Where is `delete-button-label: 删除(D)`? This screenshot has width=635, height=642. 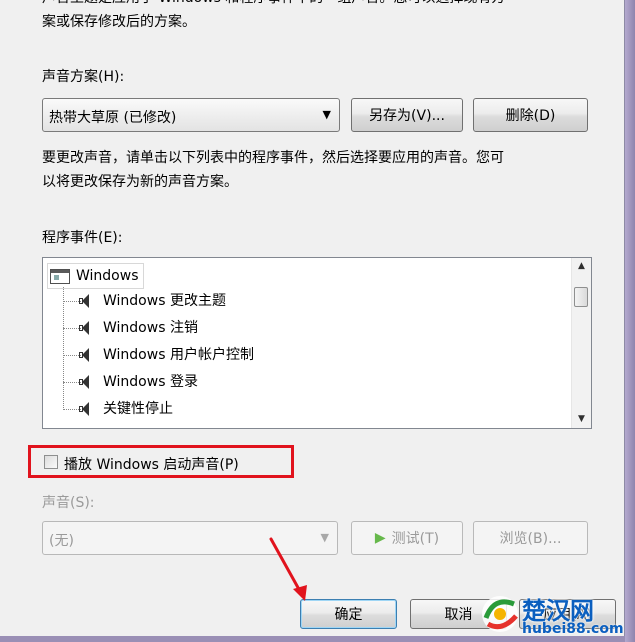
delete-button-label: 删除(D) is located at coordinates (530, 116).